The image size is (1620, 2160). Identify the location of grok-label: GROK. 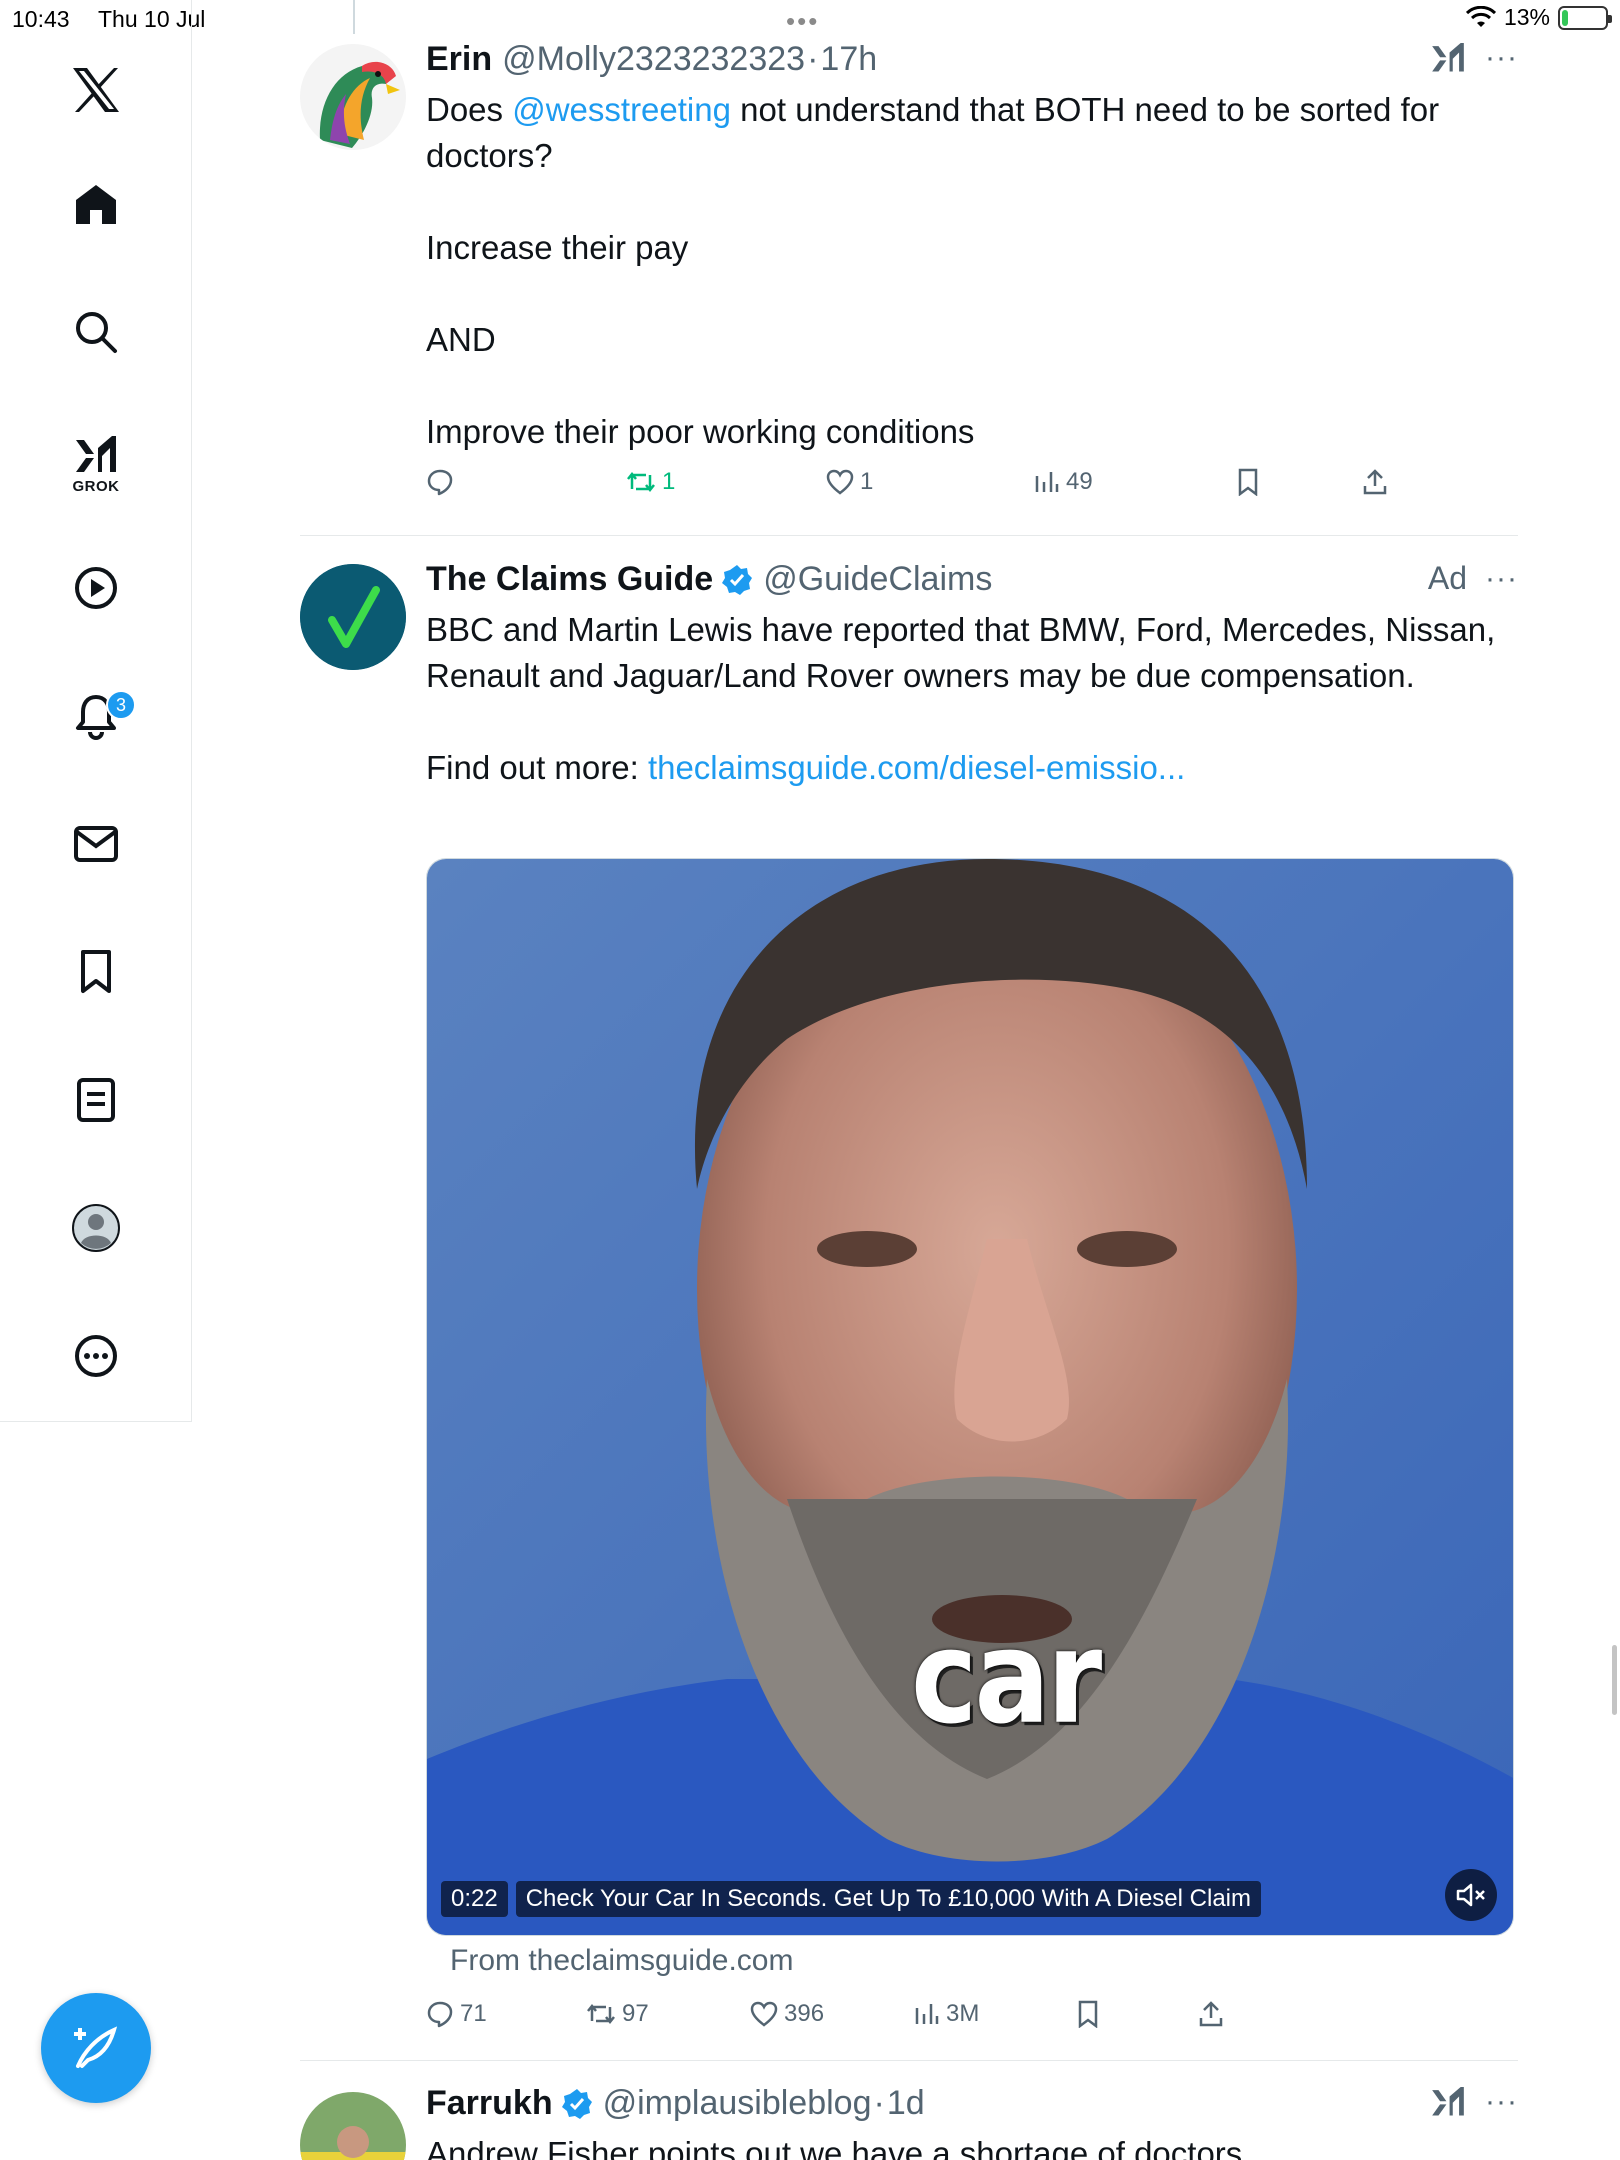
(96, 486).